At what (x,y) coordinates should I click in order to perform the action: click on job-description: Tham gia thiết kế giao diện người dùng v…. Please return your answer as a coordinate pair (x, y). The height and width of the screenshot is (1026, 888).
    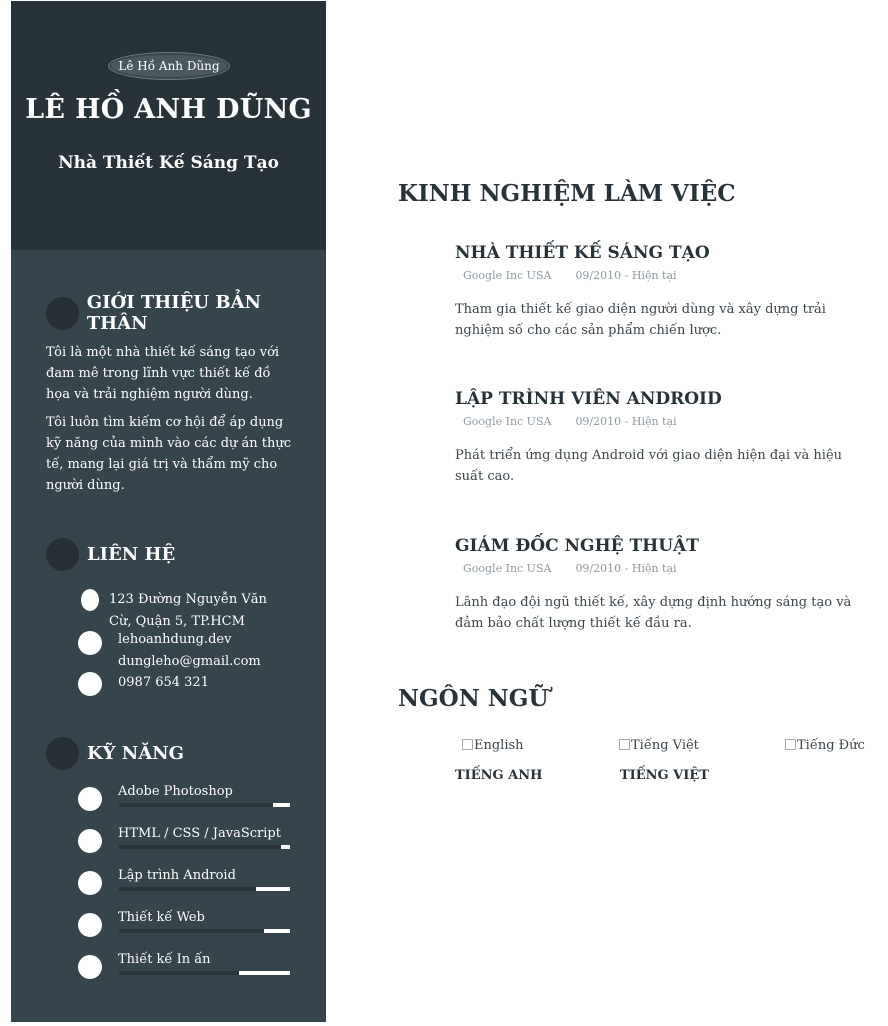
    Looking at the image, I should click on (640, 320).